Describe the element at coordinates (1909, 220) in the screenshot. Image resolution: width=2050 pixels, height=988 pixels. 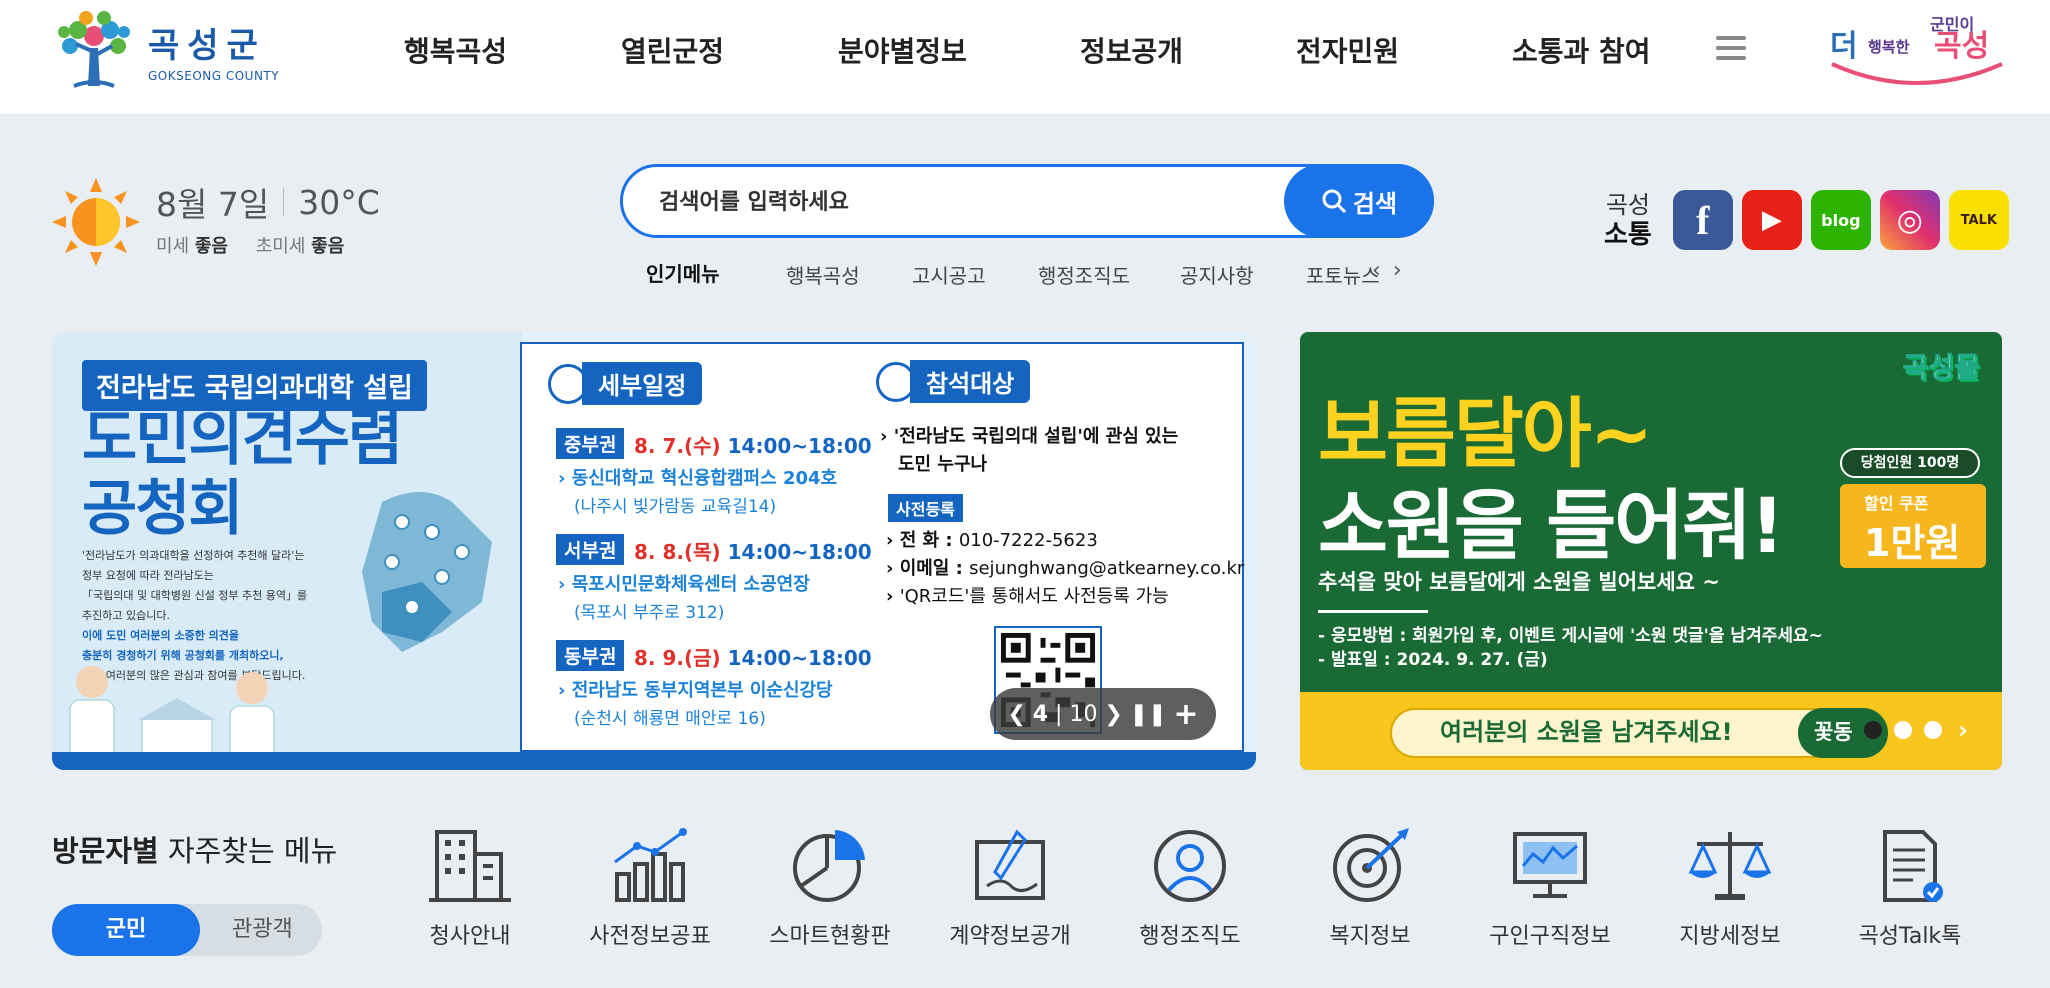
I see `instagram-icon: ◎` at that location.